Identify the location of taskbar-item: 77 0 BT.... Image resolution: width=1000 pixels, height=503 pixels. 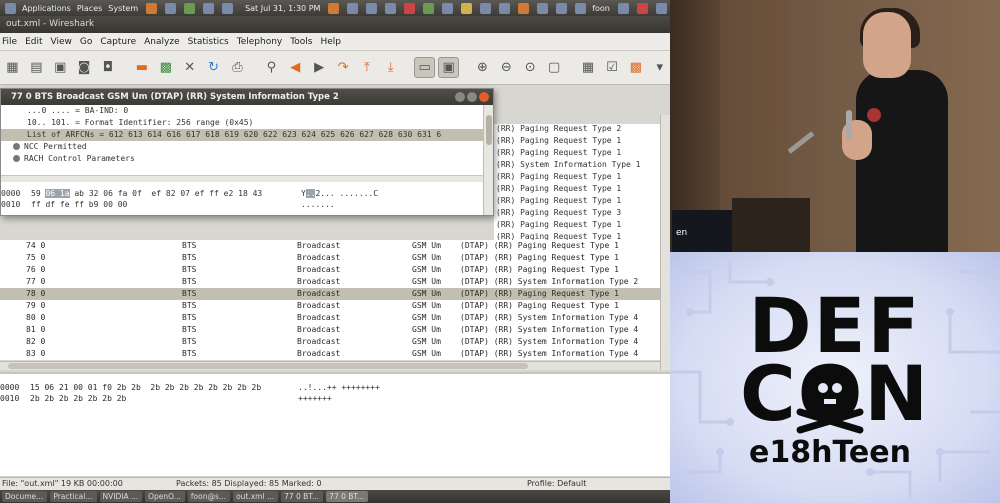
(302, 496).